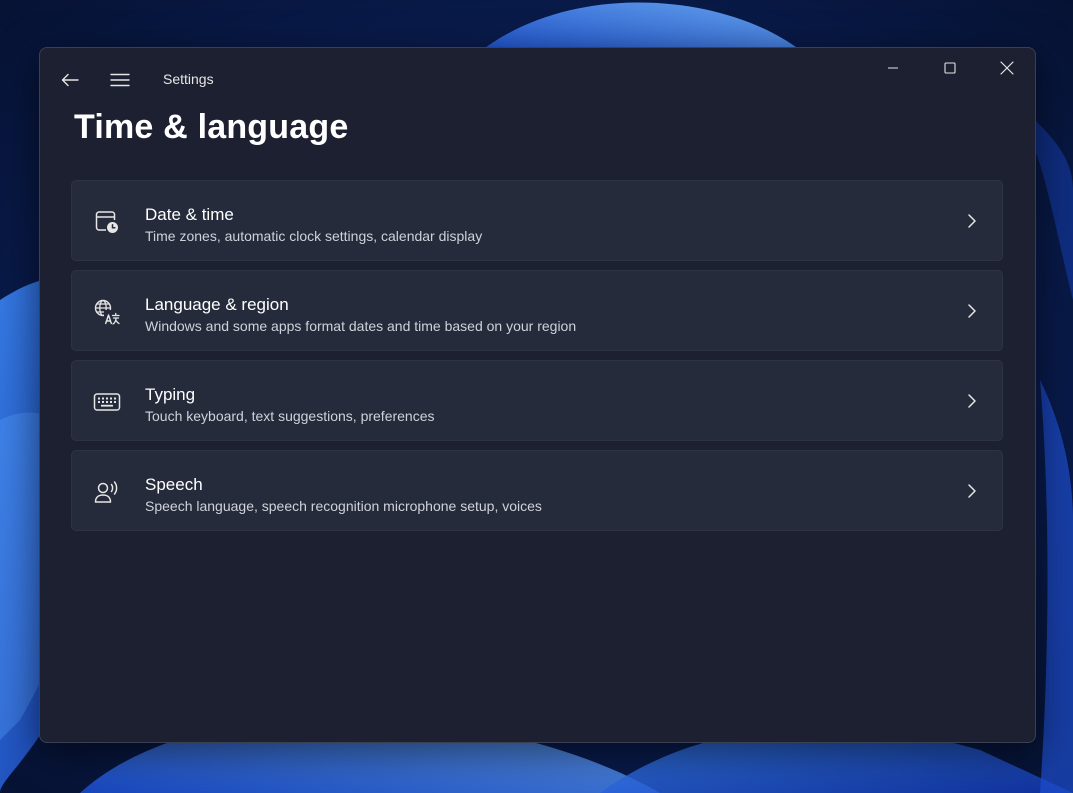  Describe the element at coordinates (537, 80) in the screenshot. I see `title-bar: Settings` at that location.